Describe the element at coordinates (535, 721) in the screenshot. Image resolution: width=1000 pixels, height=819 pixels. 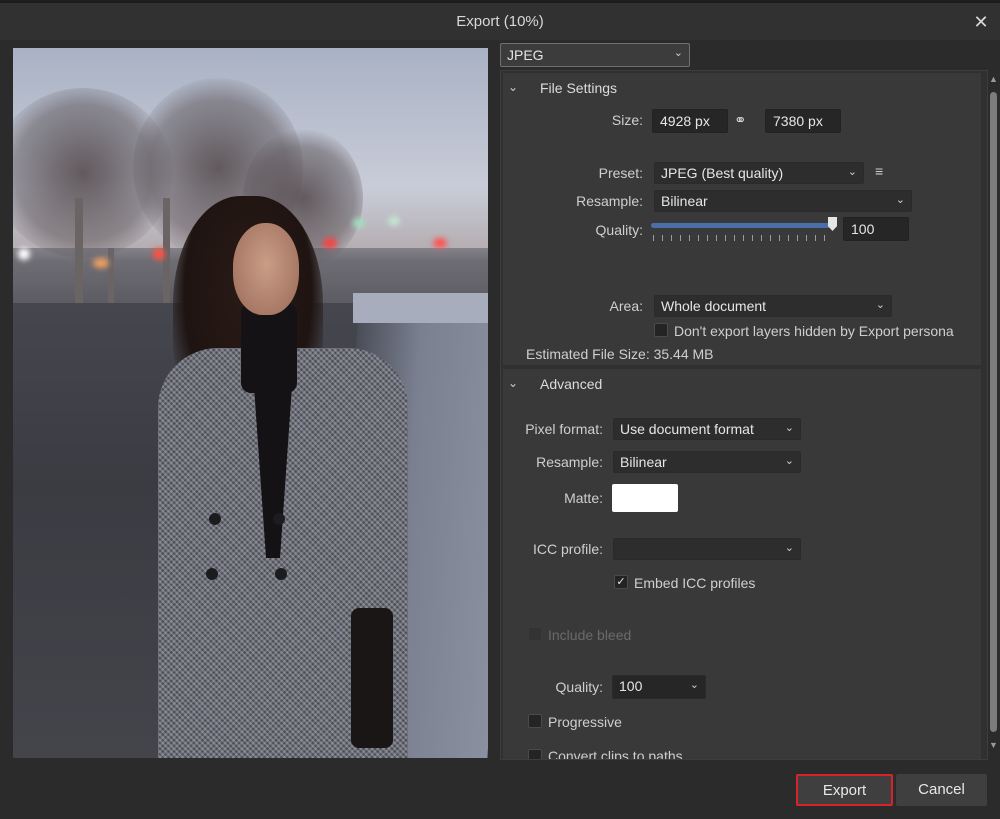
I see `progressive-checkbox` at that location.